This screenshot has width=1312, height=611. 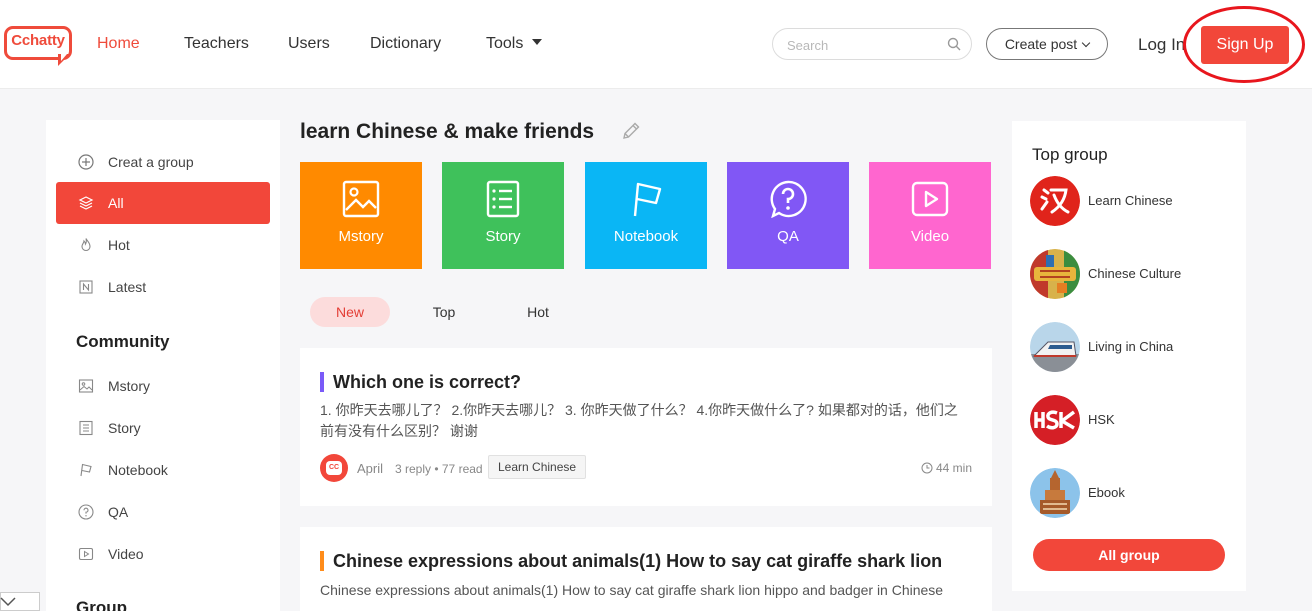 What do you see at coordinates (86, 287) in the screenshot?
I see `new-badge-icon` at bounding box center [86, 287].